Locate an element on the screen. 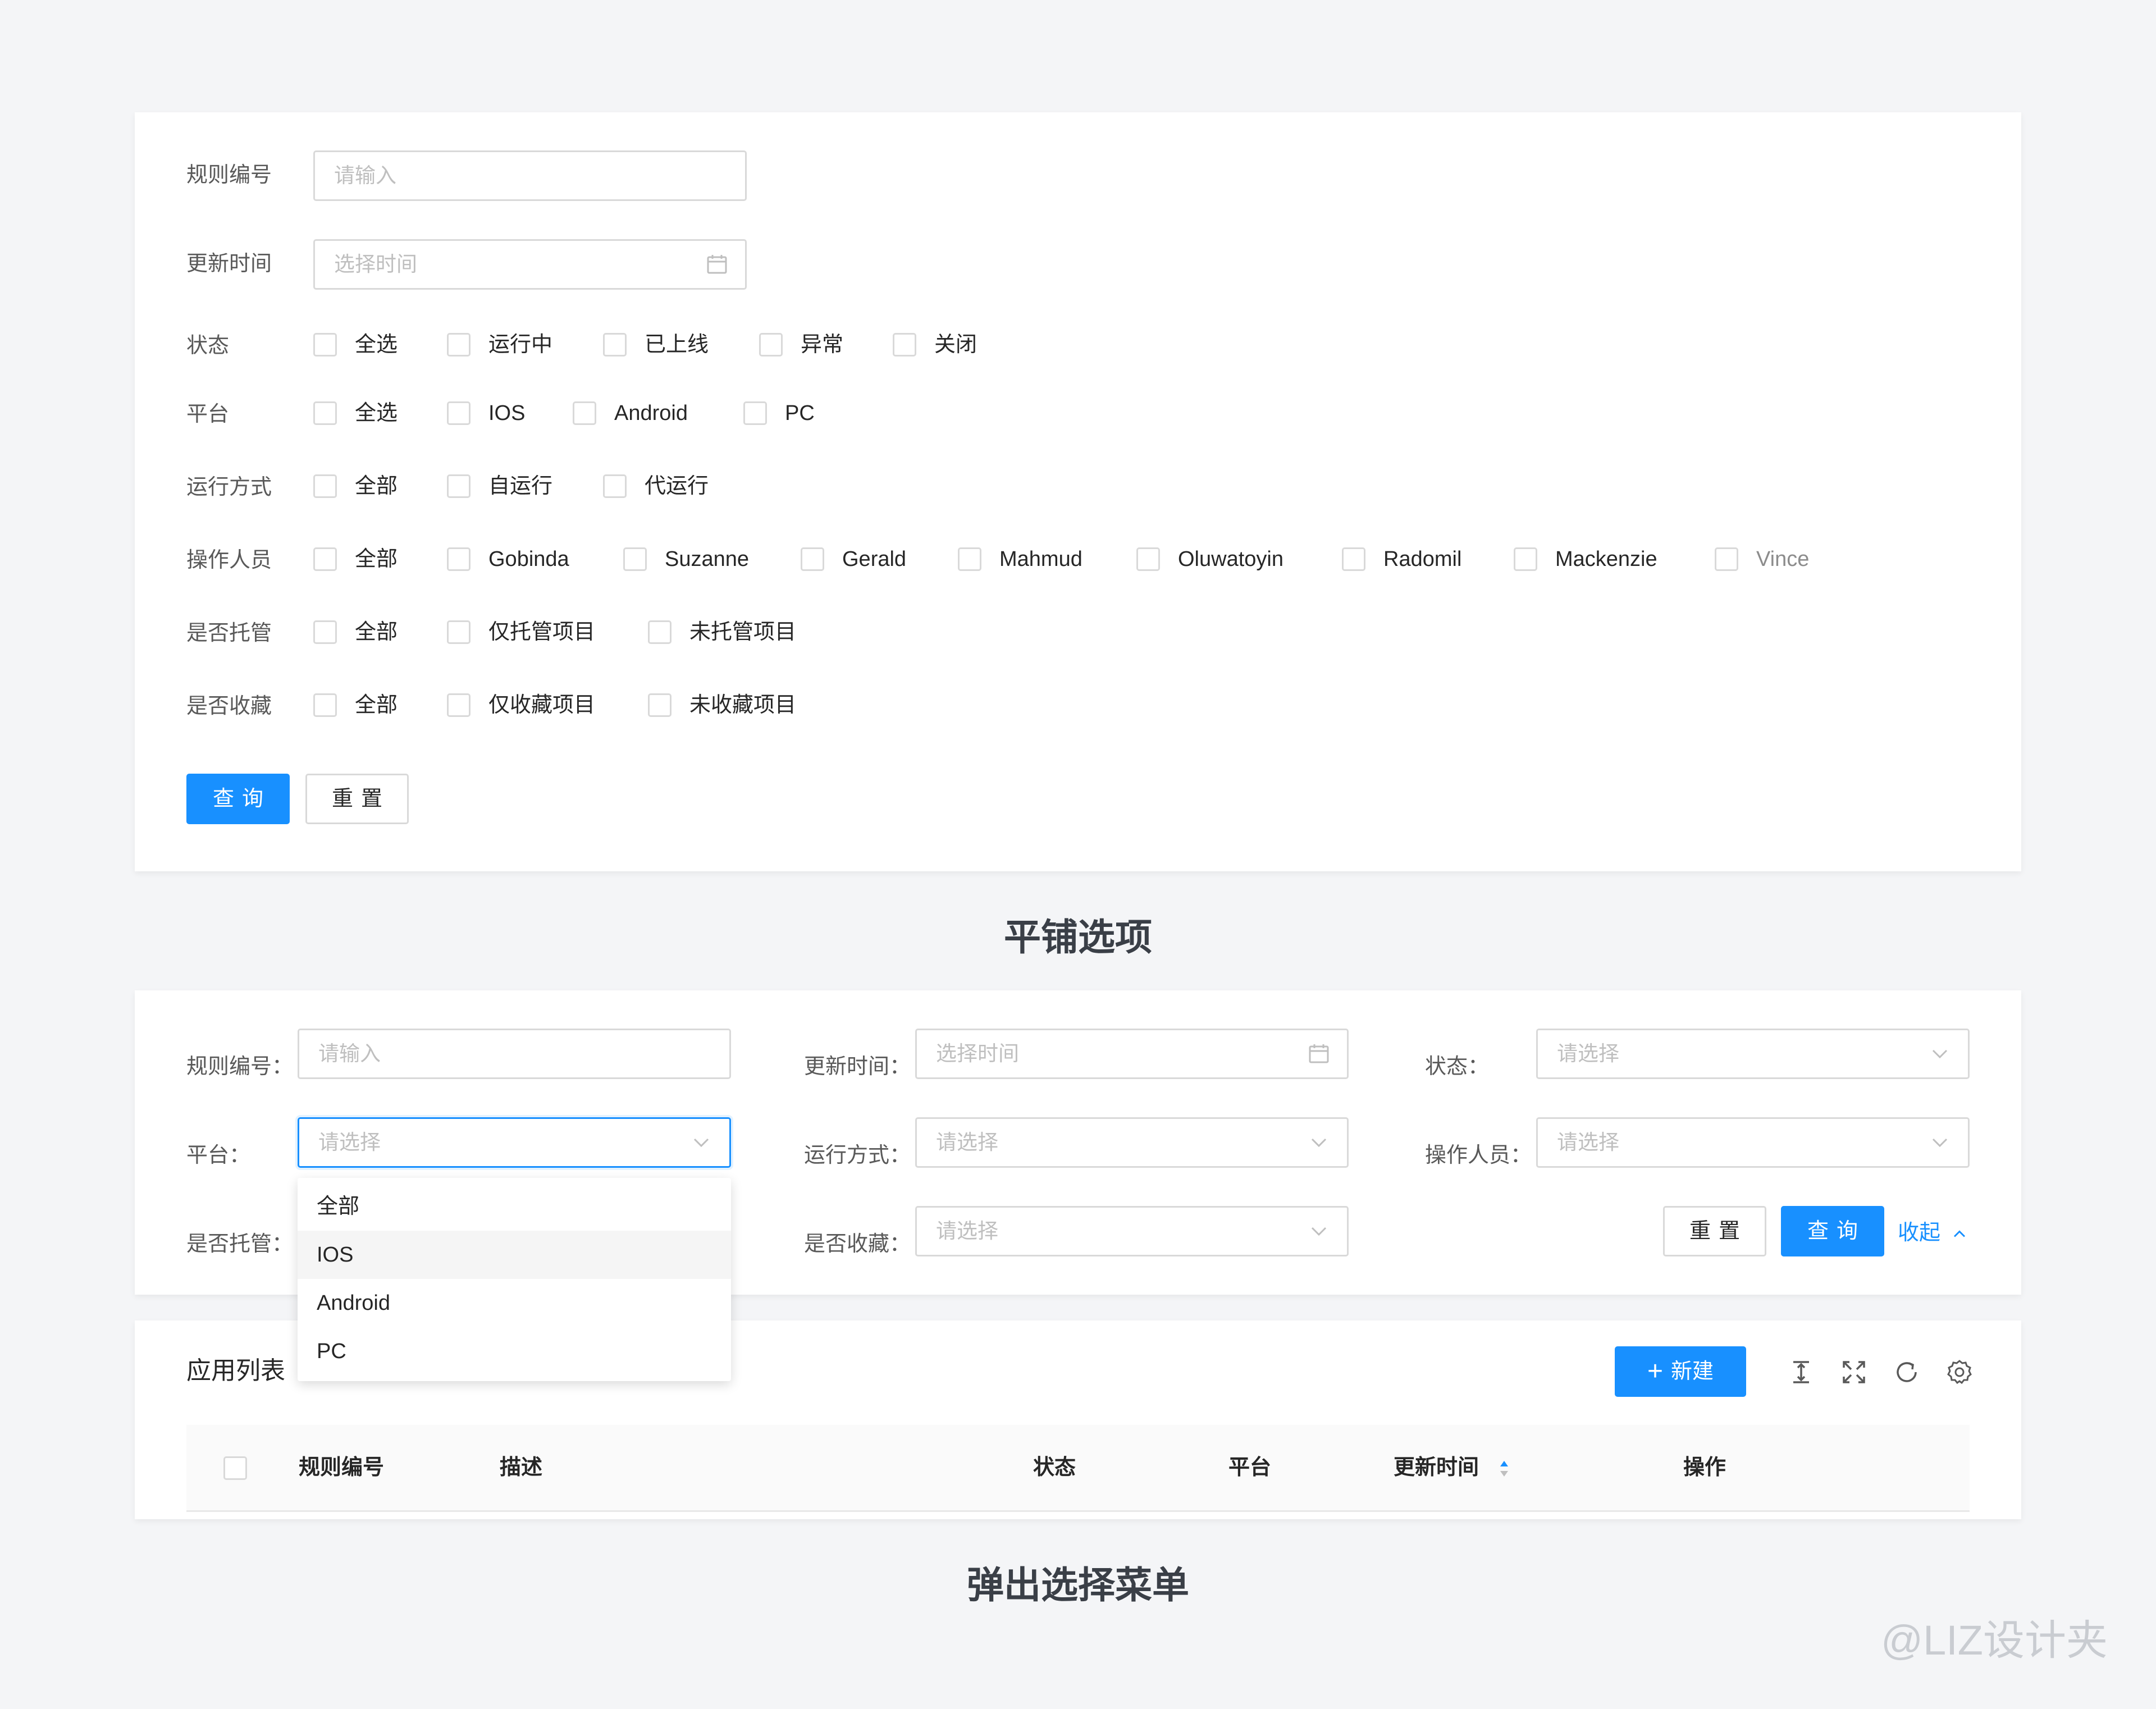  popup-favorite-select: 请选择 is located at coordinates (1132, 1231).